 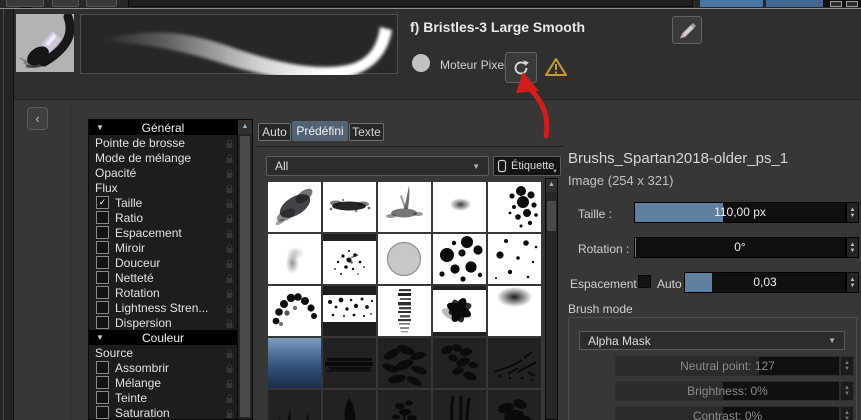 What do you see at coordinates (163, 382) in the screenshot?
I see `option-row: Mélange` at bounding box center [163, 382].